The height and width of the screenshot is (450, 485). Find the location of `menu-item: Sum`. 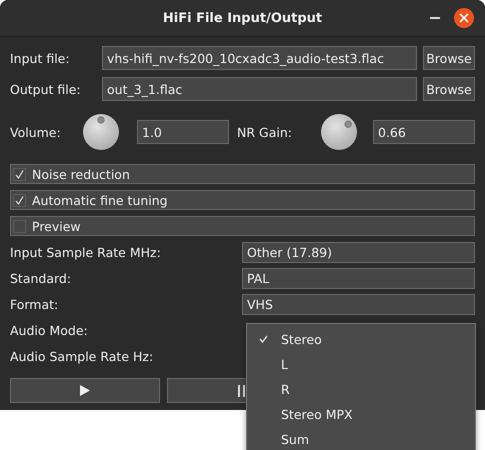

menu-item: Sum is located at coordinates (361, 438).